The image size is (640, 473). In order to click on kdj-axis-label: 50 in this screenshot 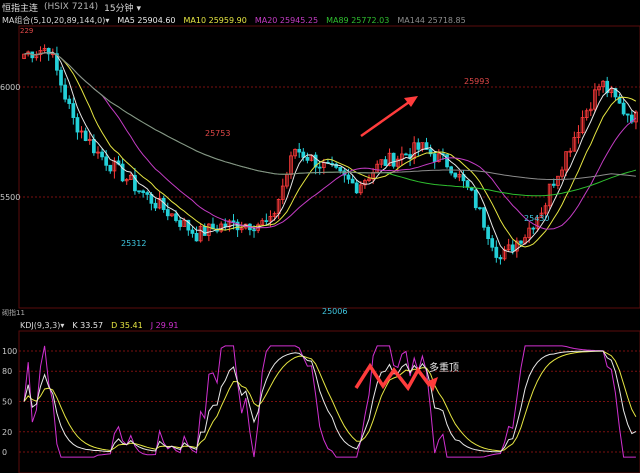, I will do `click(7, 402)`.